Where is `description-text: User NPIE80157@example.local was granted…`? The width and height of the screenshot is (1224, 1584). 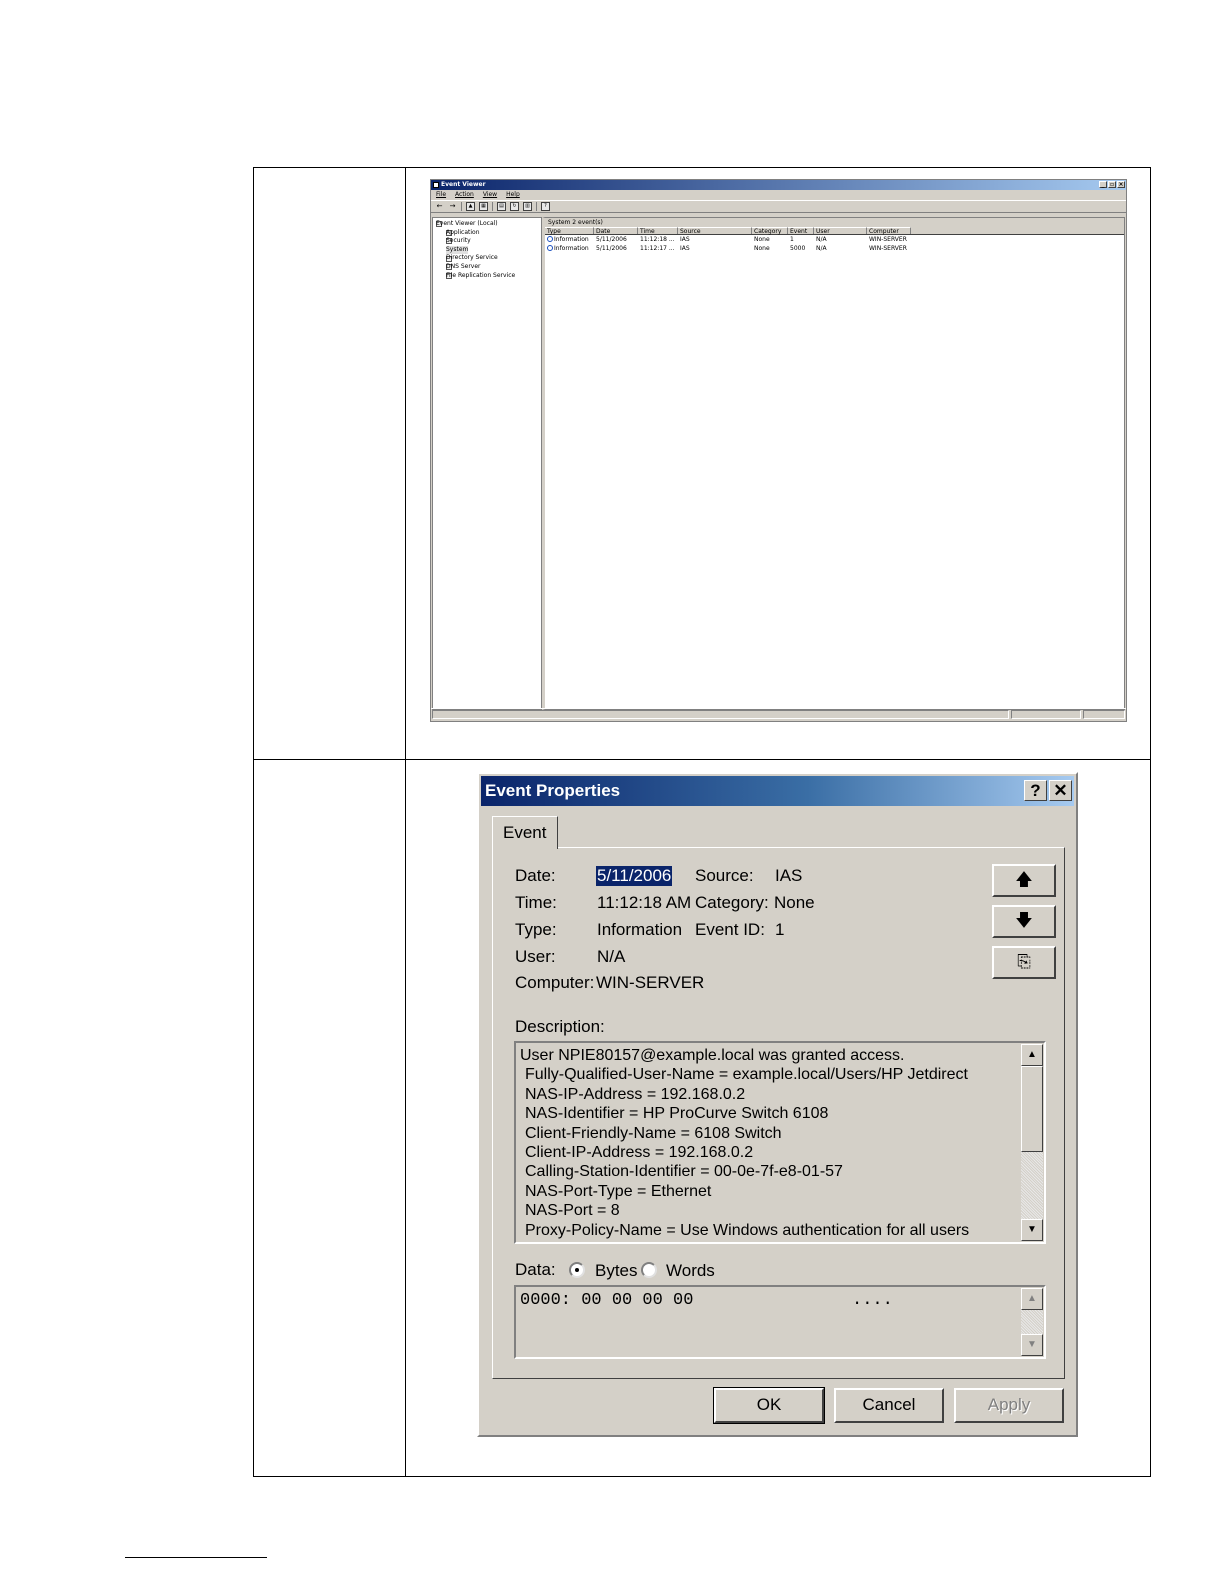 description-text: User NPIE80157@example.local was granted… is located at coordinates (745, 1143).